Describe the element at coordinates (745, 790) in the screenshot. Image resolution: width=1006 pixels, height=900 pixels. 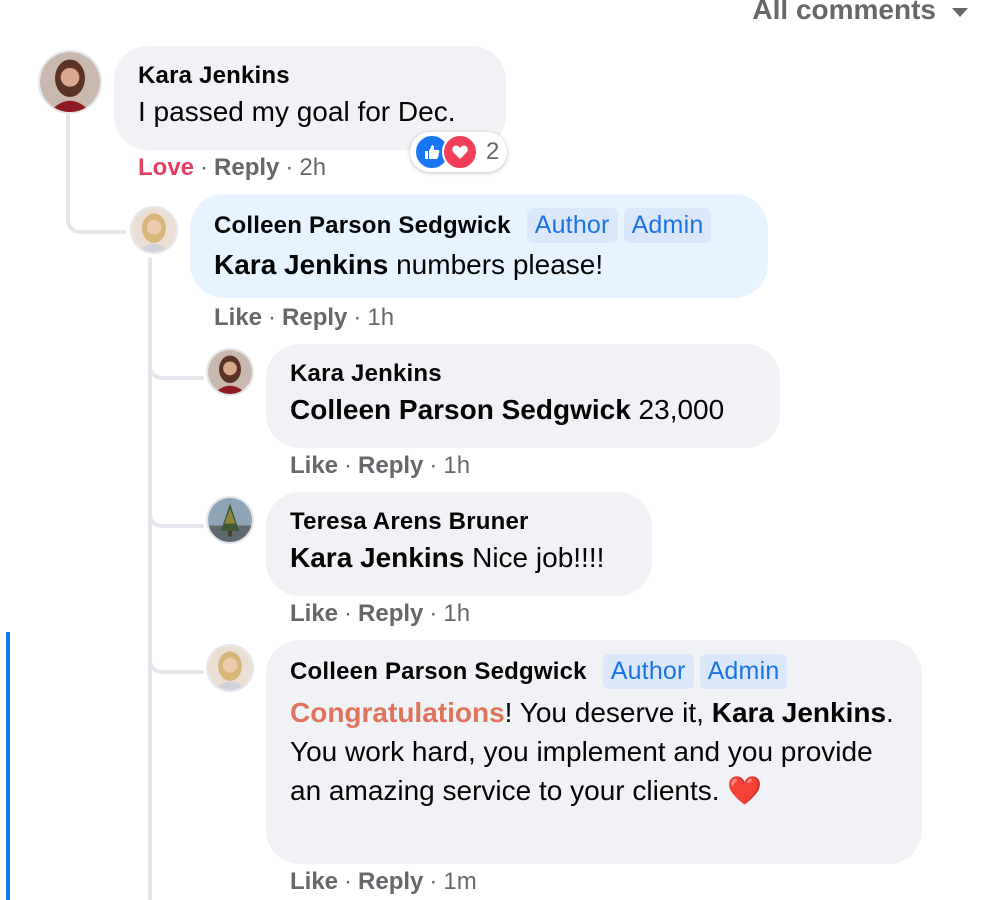
I see `heart-emoji-icon: ❤️` at that location.